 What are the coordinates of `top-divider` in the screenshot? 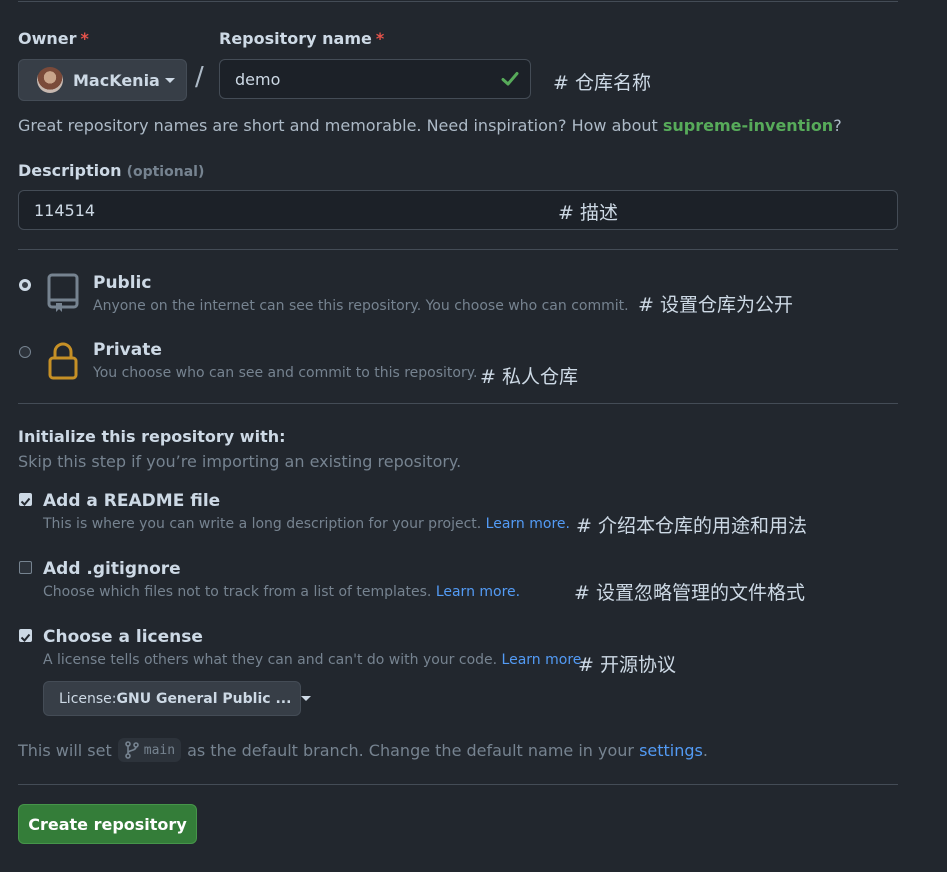 It's located at (458, 1).